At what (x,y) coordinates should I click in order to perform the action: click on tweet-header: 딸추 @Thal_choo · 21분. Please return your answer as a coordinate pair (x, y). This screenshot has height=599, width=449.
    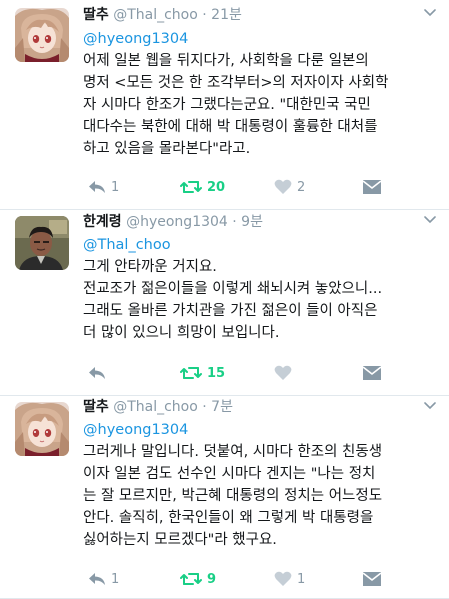
    Looking at the image, I should click on (162, 15).